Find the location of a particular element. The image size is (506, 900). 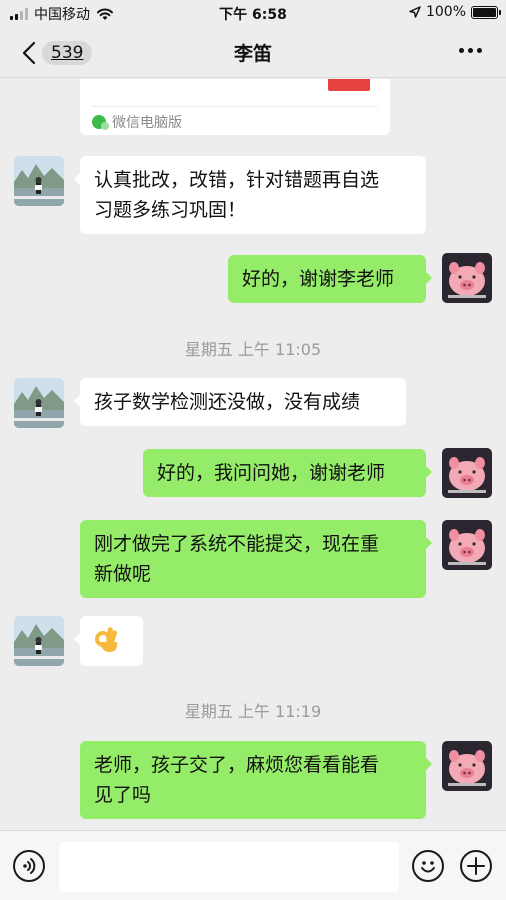

battery-icon is located at coordinates (486, 12).